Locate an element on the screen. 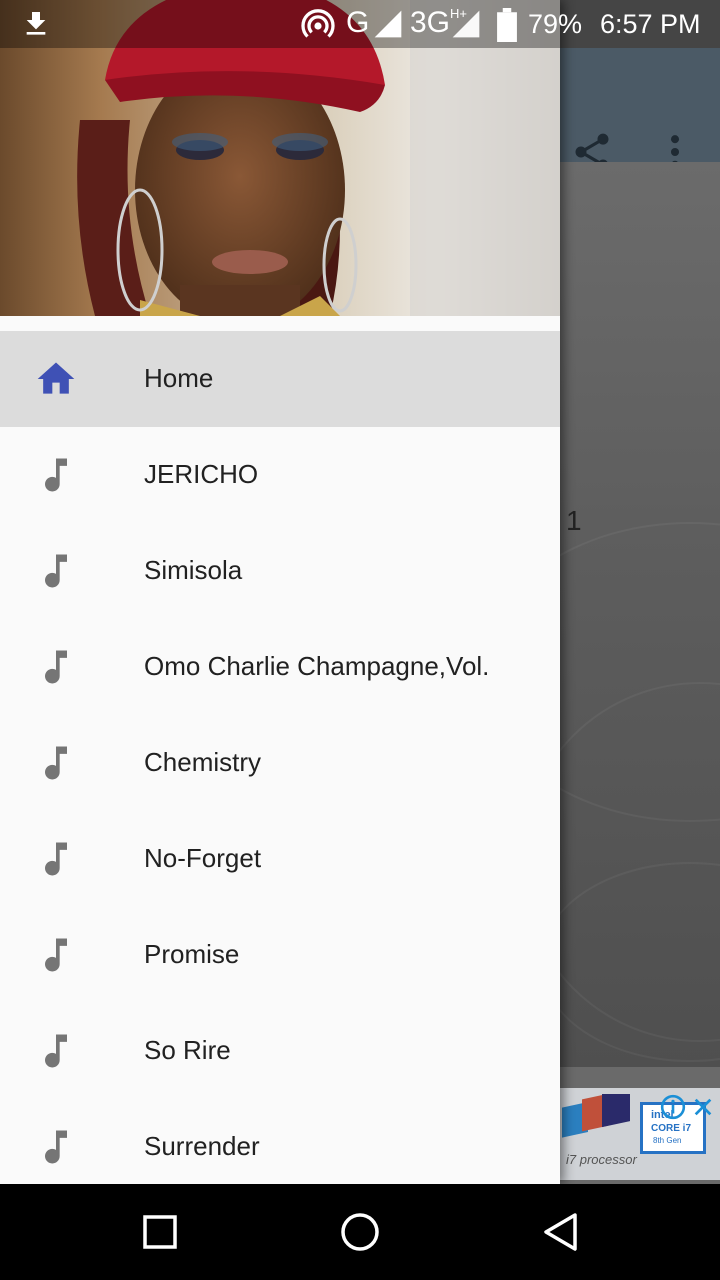 This screenshot has width=720, height=1280. drawer-item-no-forget: No-Forget is located at coordinates (280, 859).